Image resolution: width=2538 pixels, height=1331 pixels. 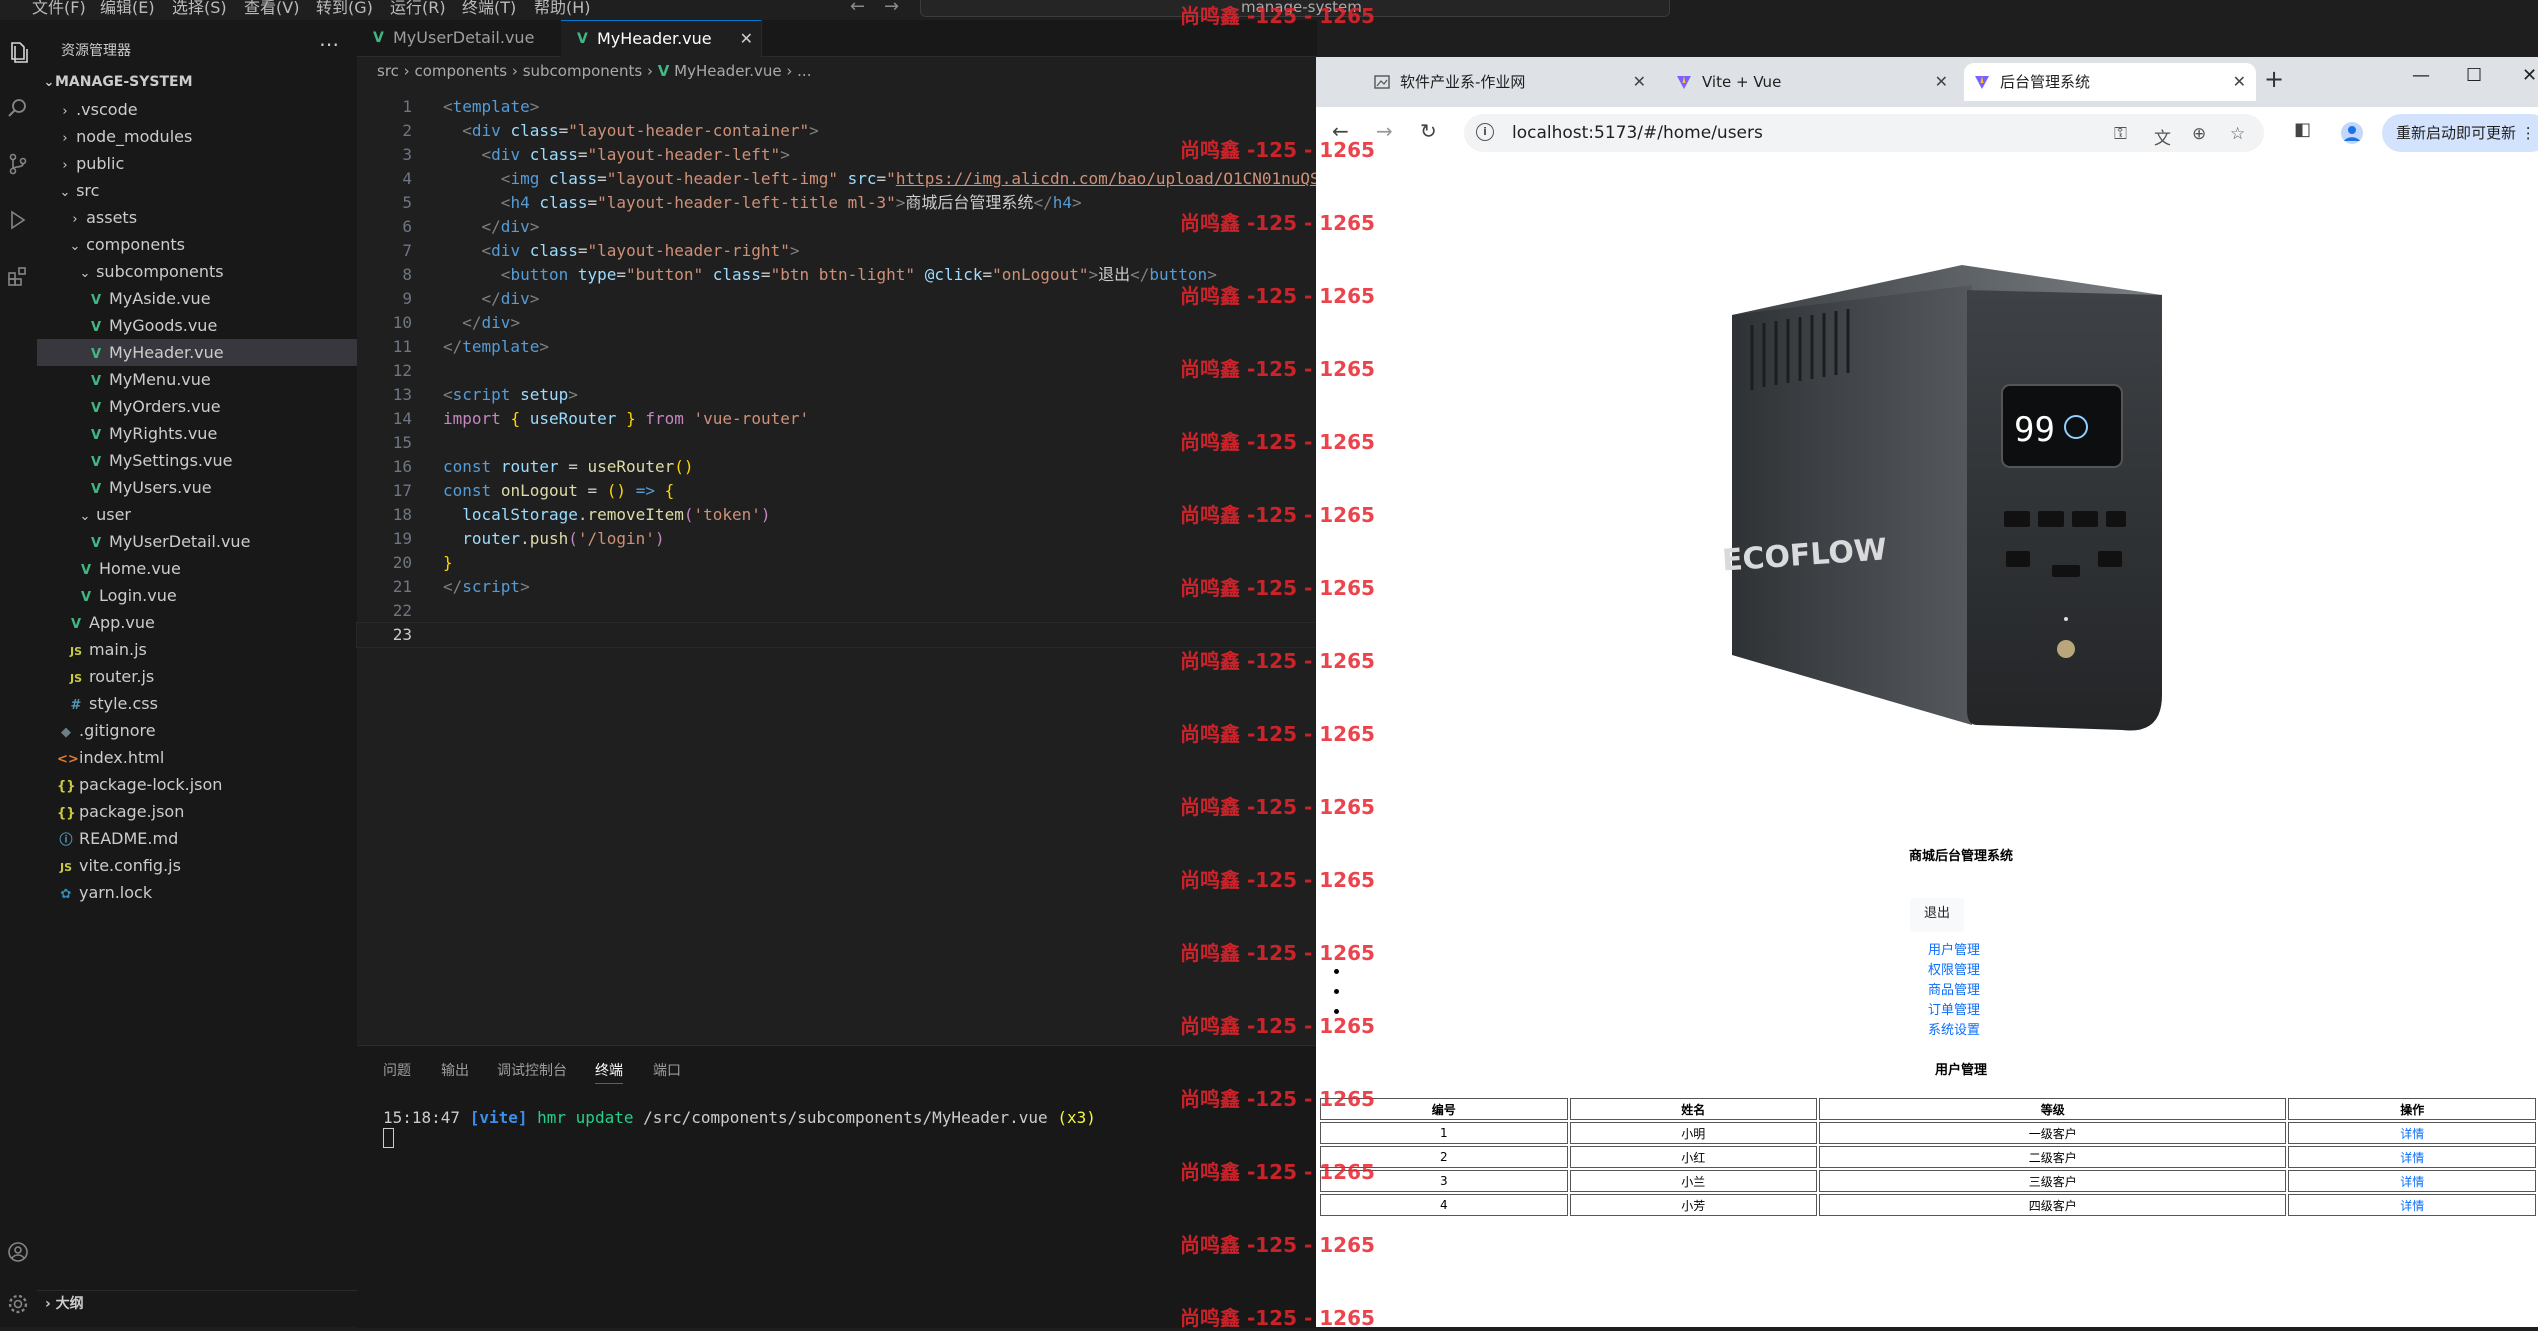 I want to click on menu-item-orders: 订单管理, so click(x=1954, y=1011).